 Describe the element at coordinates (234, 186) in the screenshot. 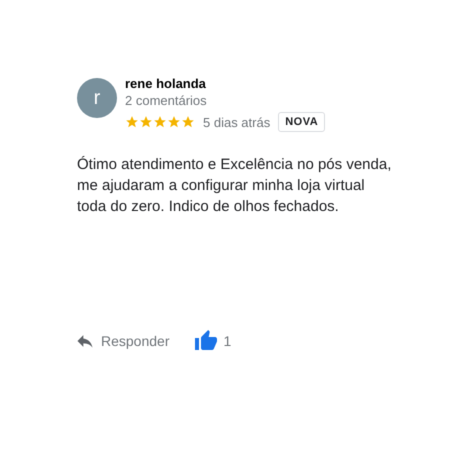

I see `review-text: Ótimo atendimento e Excelência no pós venda, me ajudaram a configurar minha loja virtual toda do zero. Indico de olhos fechados.` at that location.